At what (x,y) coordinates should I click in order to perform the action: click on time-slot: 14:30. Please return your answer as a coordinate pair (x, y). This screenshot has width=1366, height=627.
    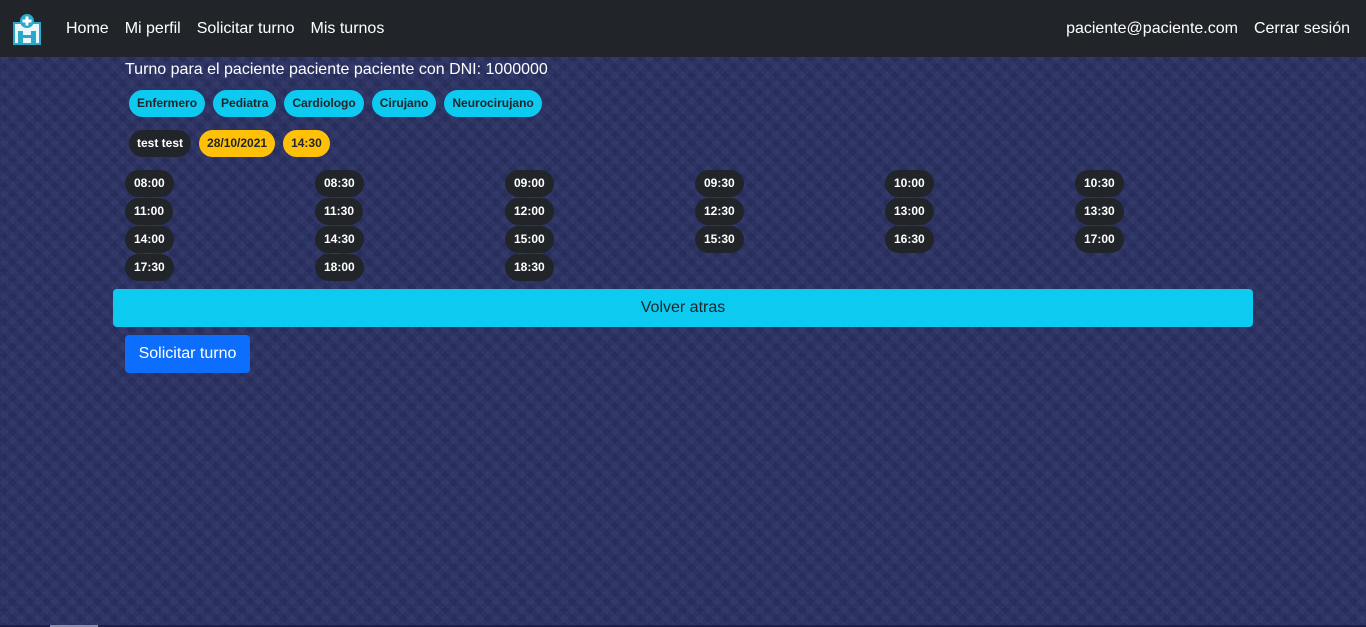
    Looking at the image, I should click on (339, 239).